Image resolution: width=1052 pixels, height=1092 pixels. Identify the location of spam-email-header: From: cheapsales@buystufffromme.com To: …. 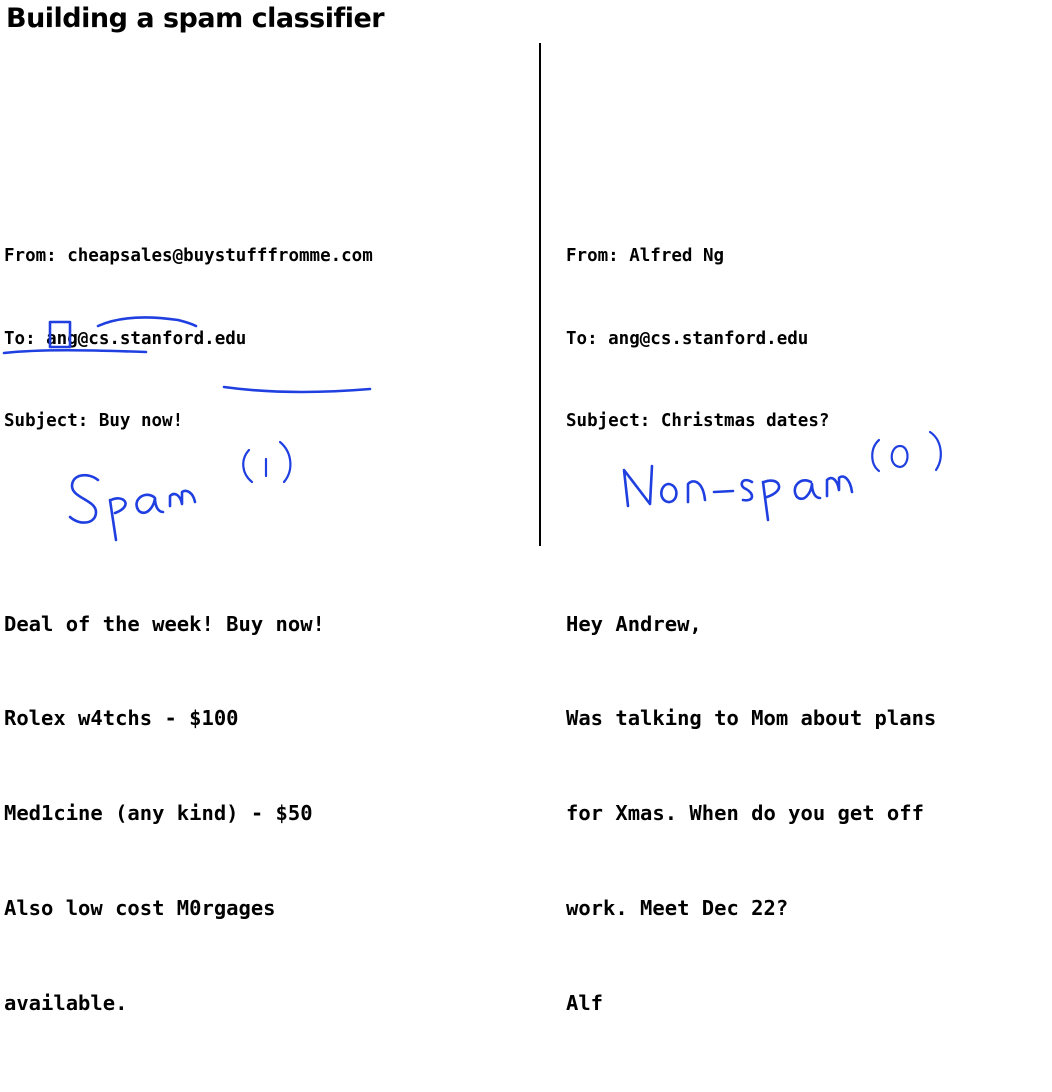
(188, 339).